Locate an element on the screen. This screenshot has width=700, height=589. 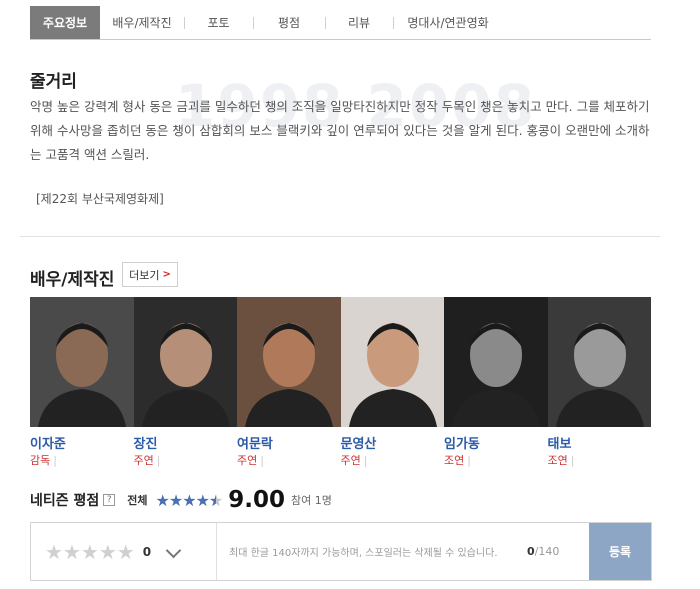
tab-quotes-related: 명대사/연관영화 is located at coordinates (448, 22).